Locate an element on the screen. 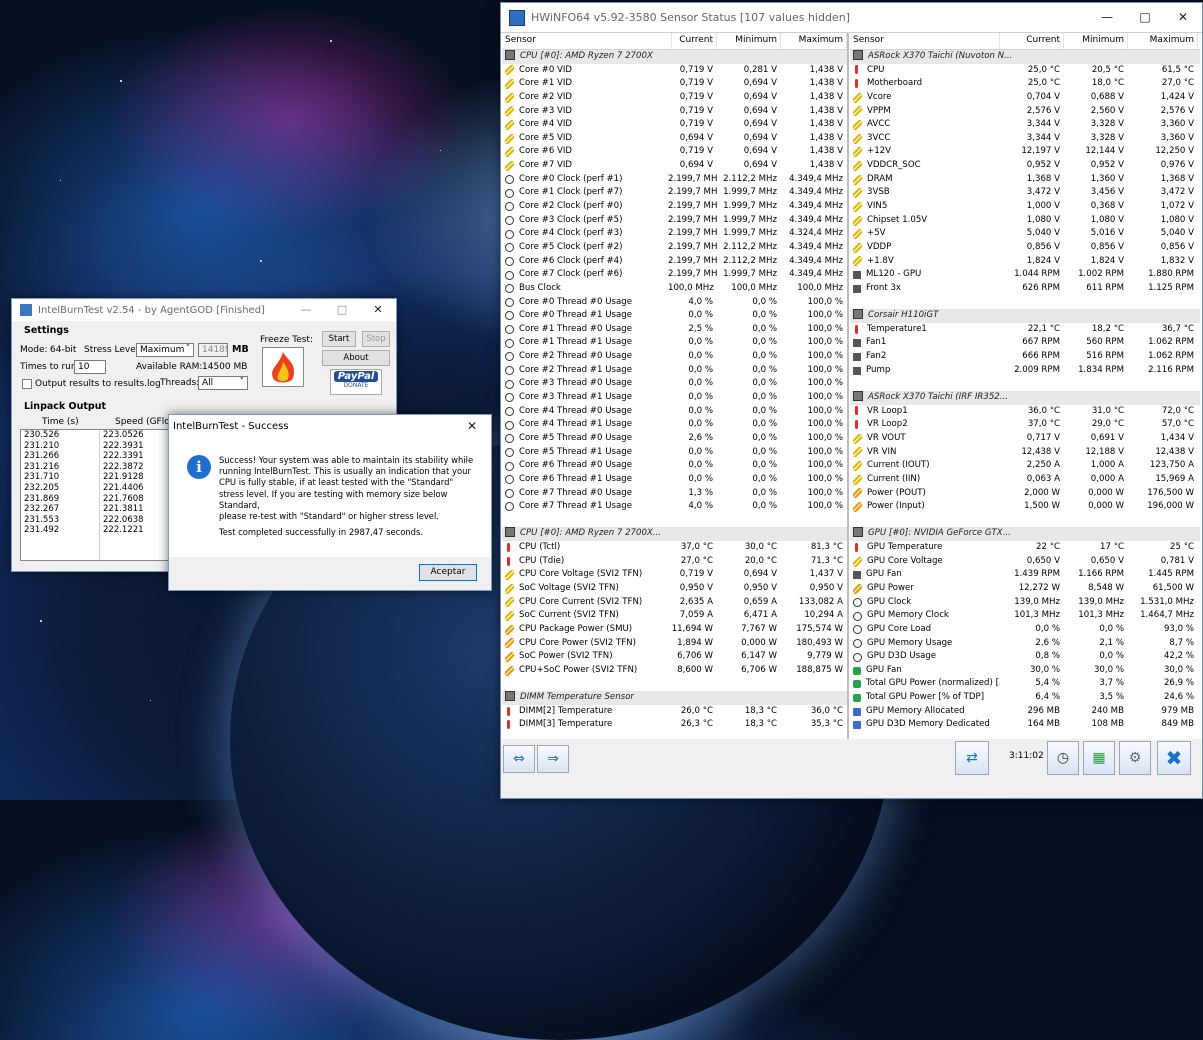 This screenshot has width=1203, height=1040. exit-button: ✖ is located at coordinates (1174, 758).